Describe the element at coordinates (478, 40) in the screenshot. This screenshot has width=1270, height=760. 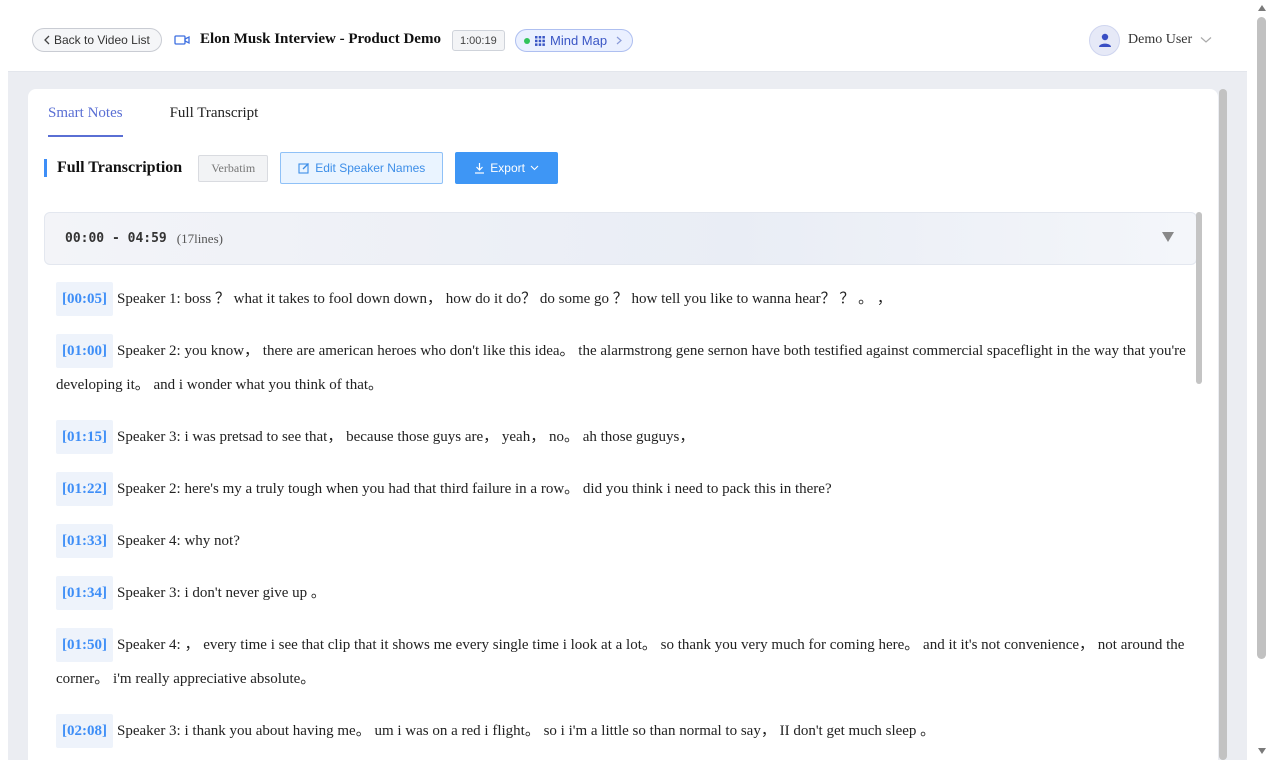
I see `duration-badge: 1:00:19` at that location.